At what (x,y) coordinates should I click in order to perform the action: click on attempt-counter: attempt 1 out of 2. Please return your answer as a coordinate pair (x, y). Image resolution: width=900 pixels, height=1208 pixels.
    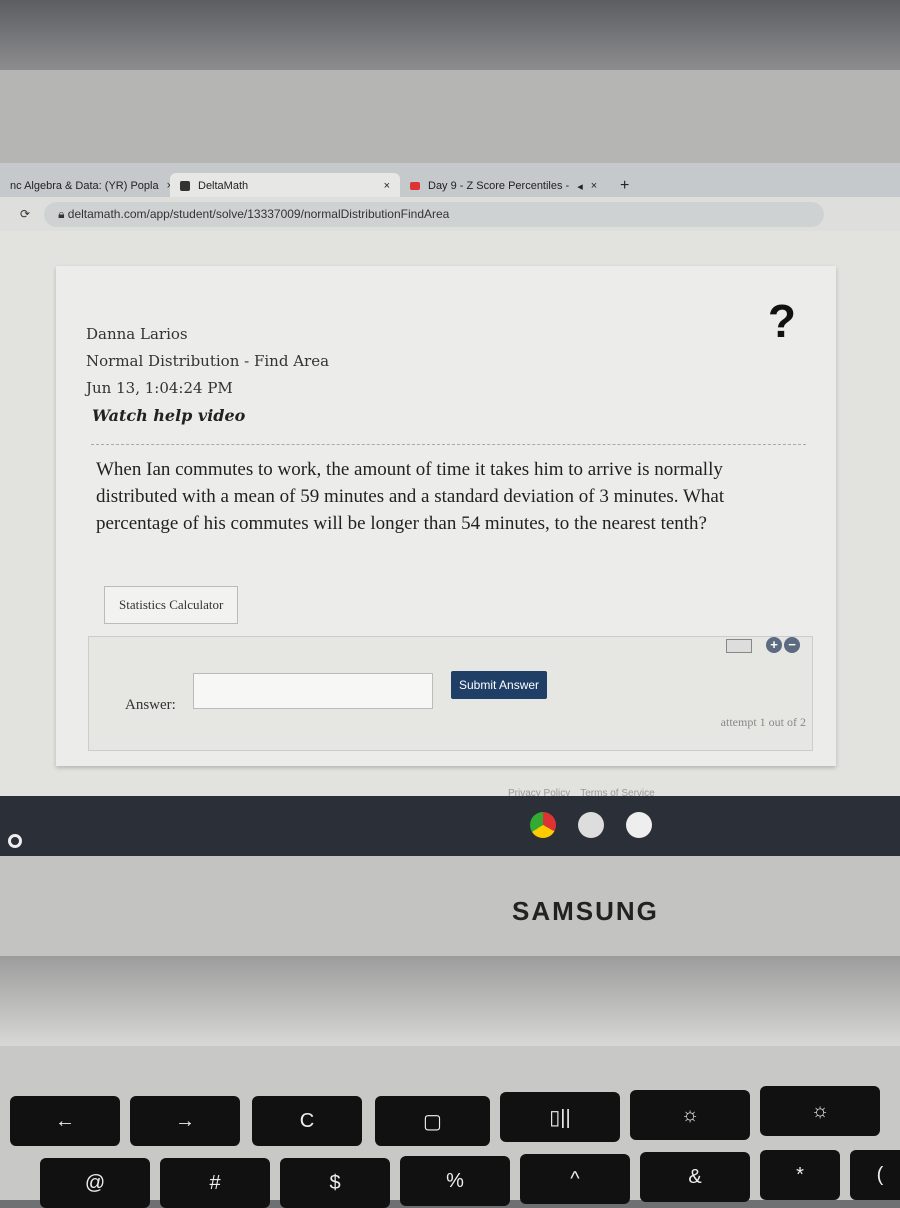
    Looking at the image, I should click on (763, 722).